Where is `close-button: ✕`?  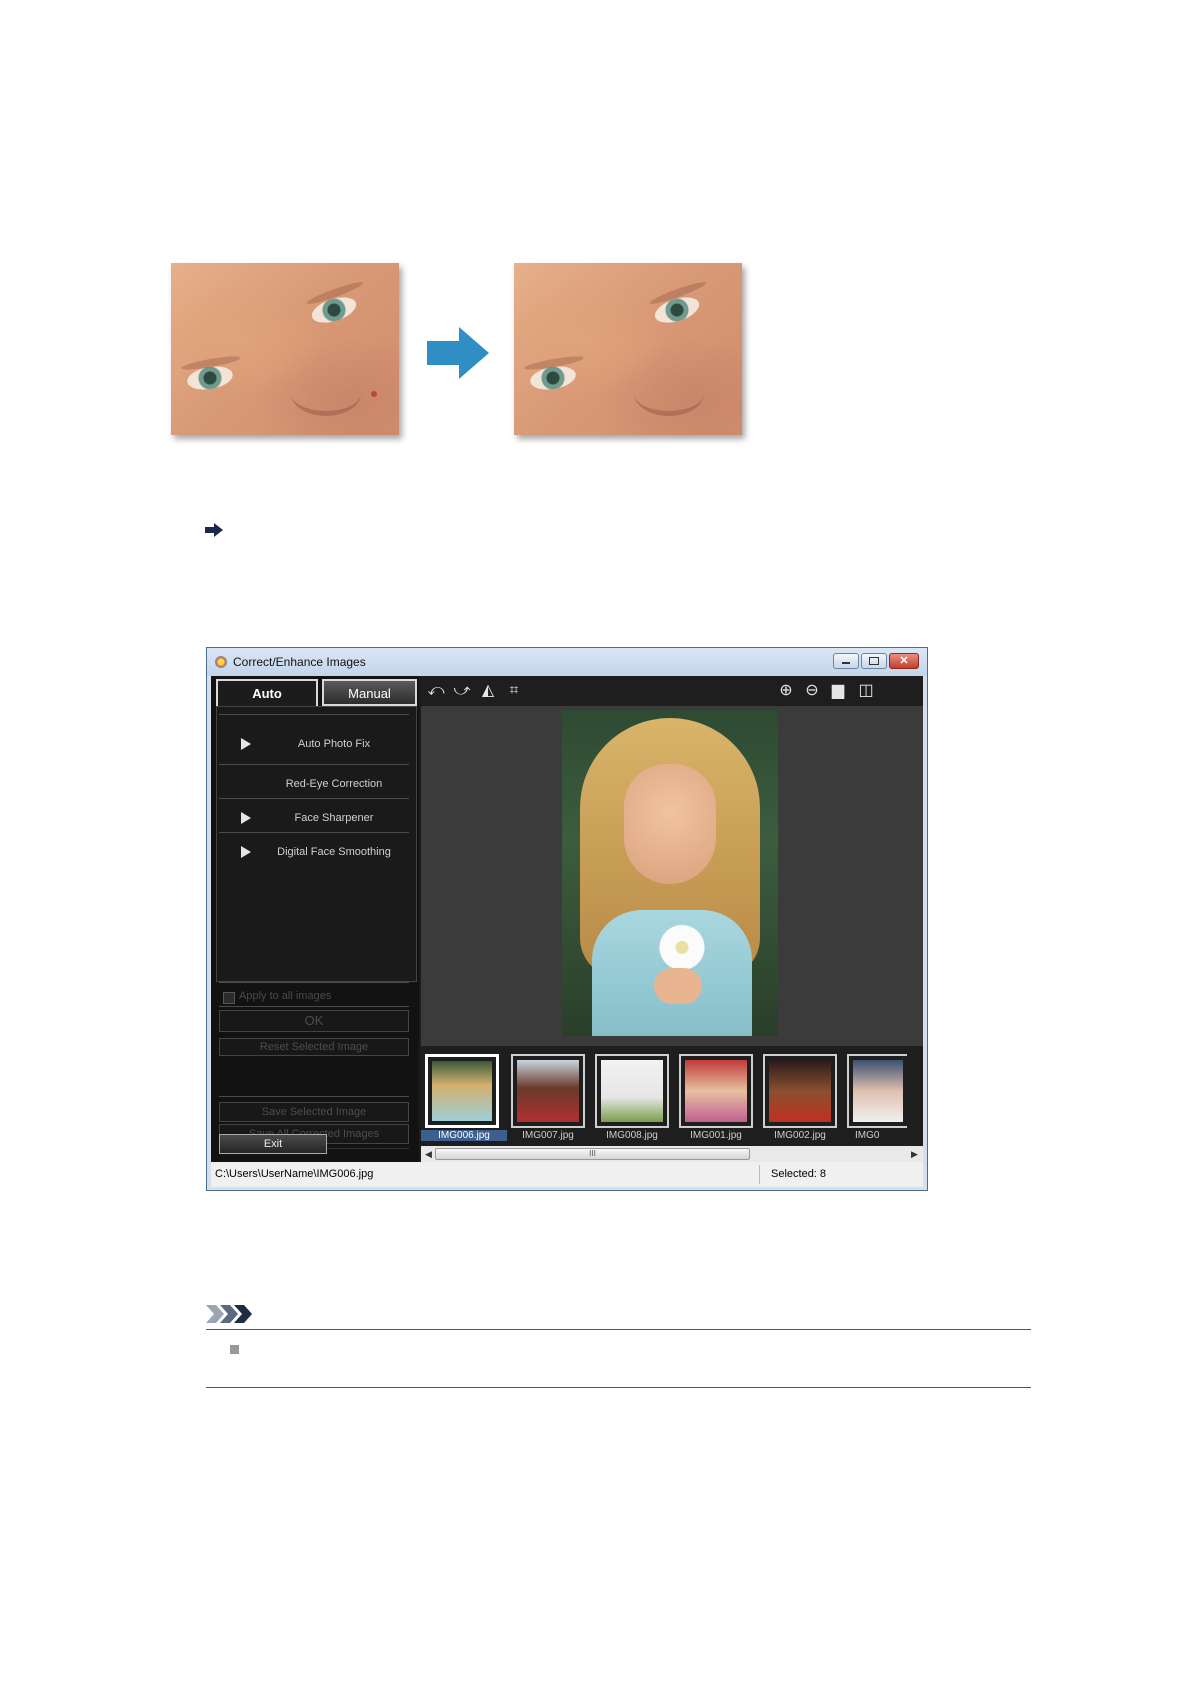 close-button: ✕ is located at coordinates (904, 661).